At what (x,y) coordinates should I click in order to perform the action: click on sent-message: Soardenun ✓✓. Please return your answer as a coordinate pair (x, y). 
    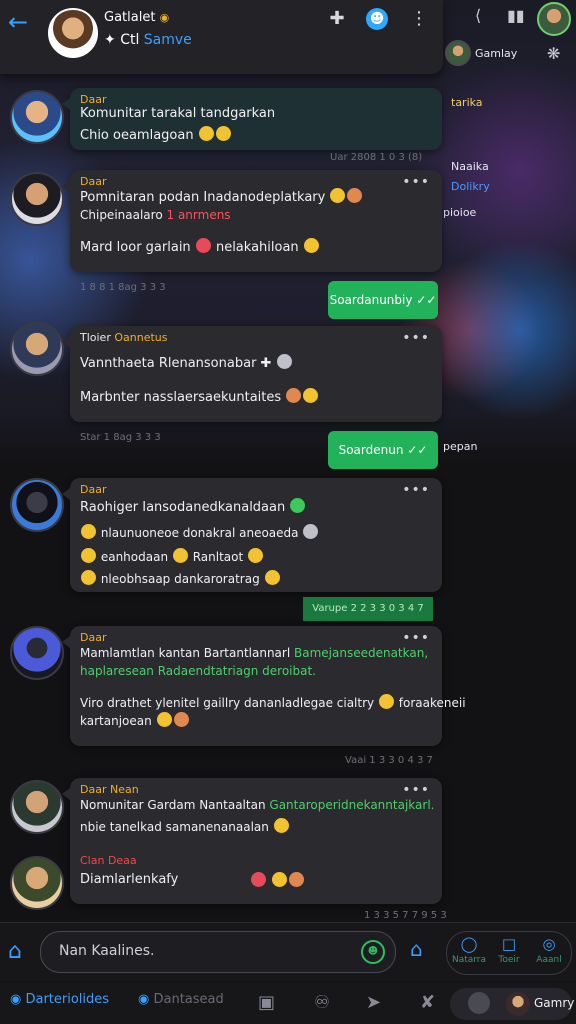
    Looking at the image, I should click on (383, 450).